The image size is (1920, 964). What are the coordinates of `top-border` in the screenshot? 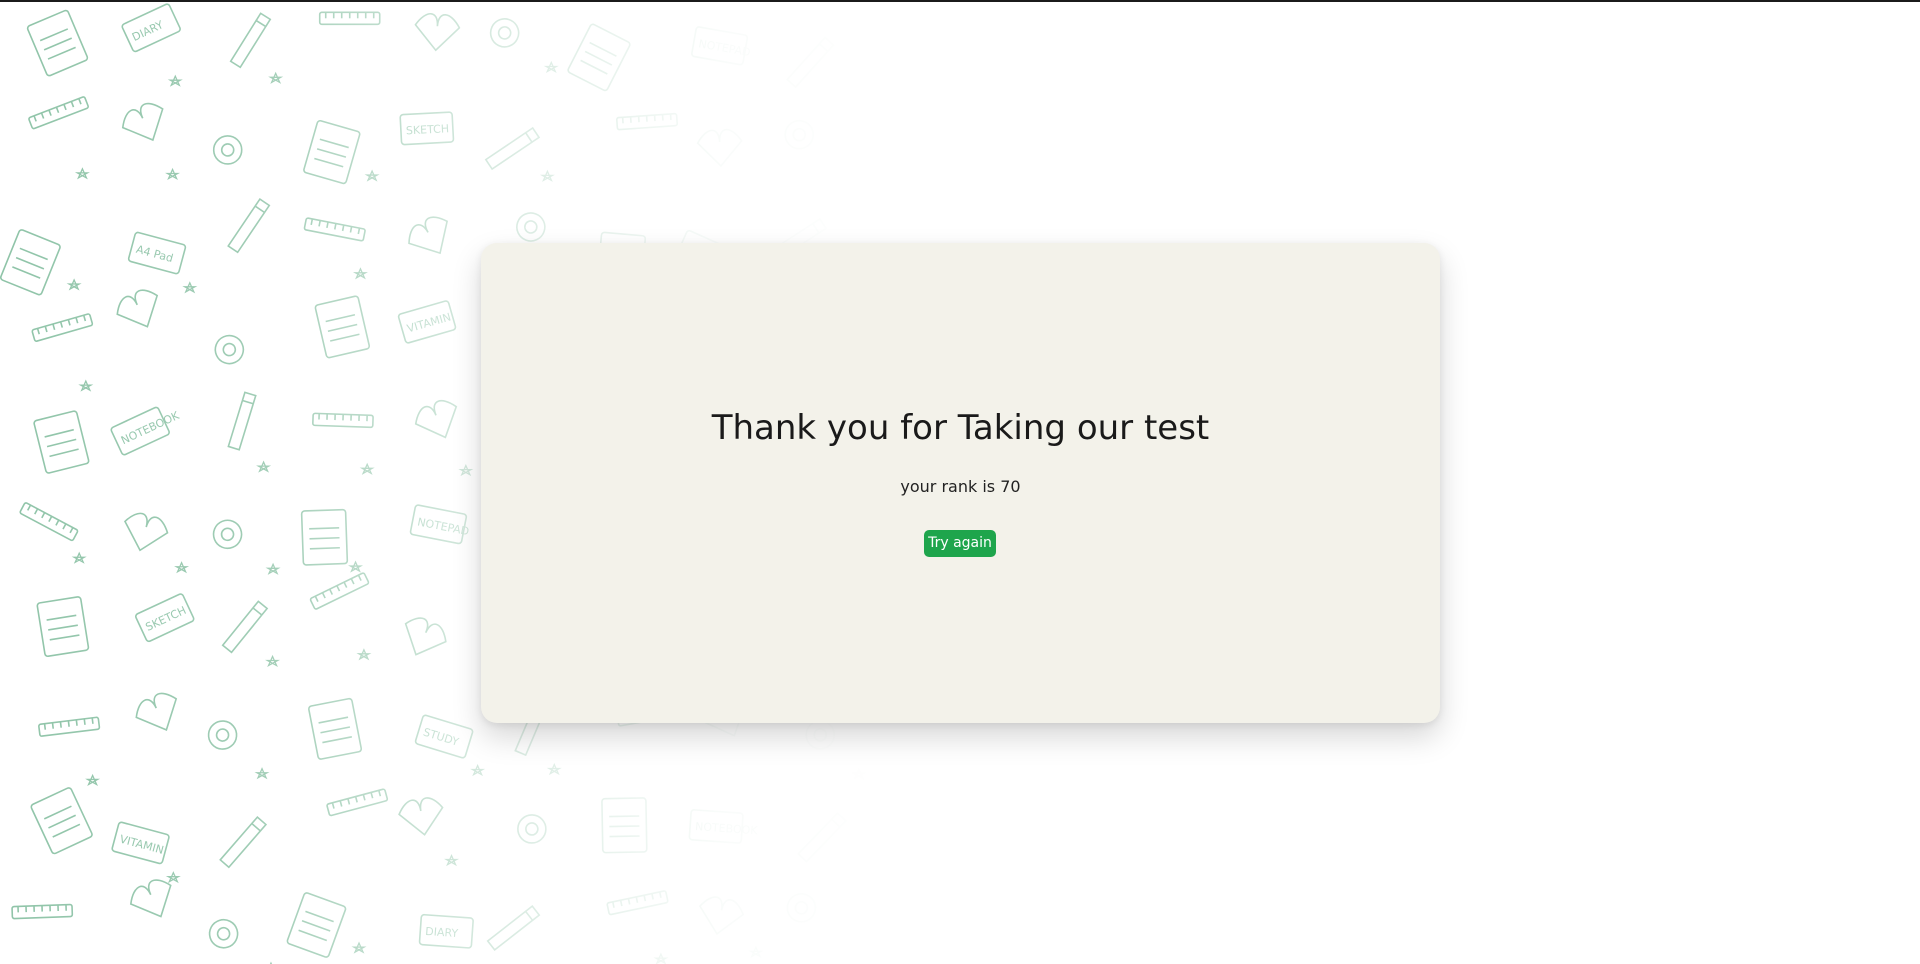 It's located at (960, 1).